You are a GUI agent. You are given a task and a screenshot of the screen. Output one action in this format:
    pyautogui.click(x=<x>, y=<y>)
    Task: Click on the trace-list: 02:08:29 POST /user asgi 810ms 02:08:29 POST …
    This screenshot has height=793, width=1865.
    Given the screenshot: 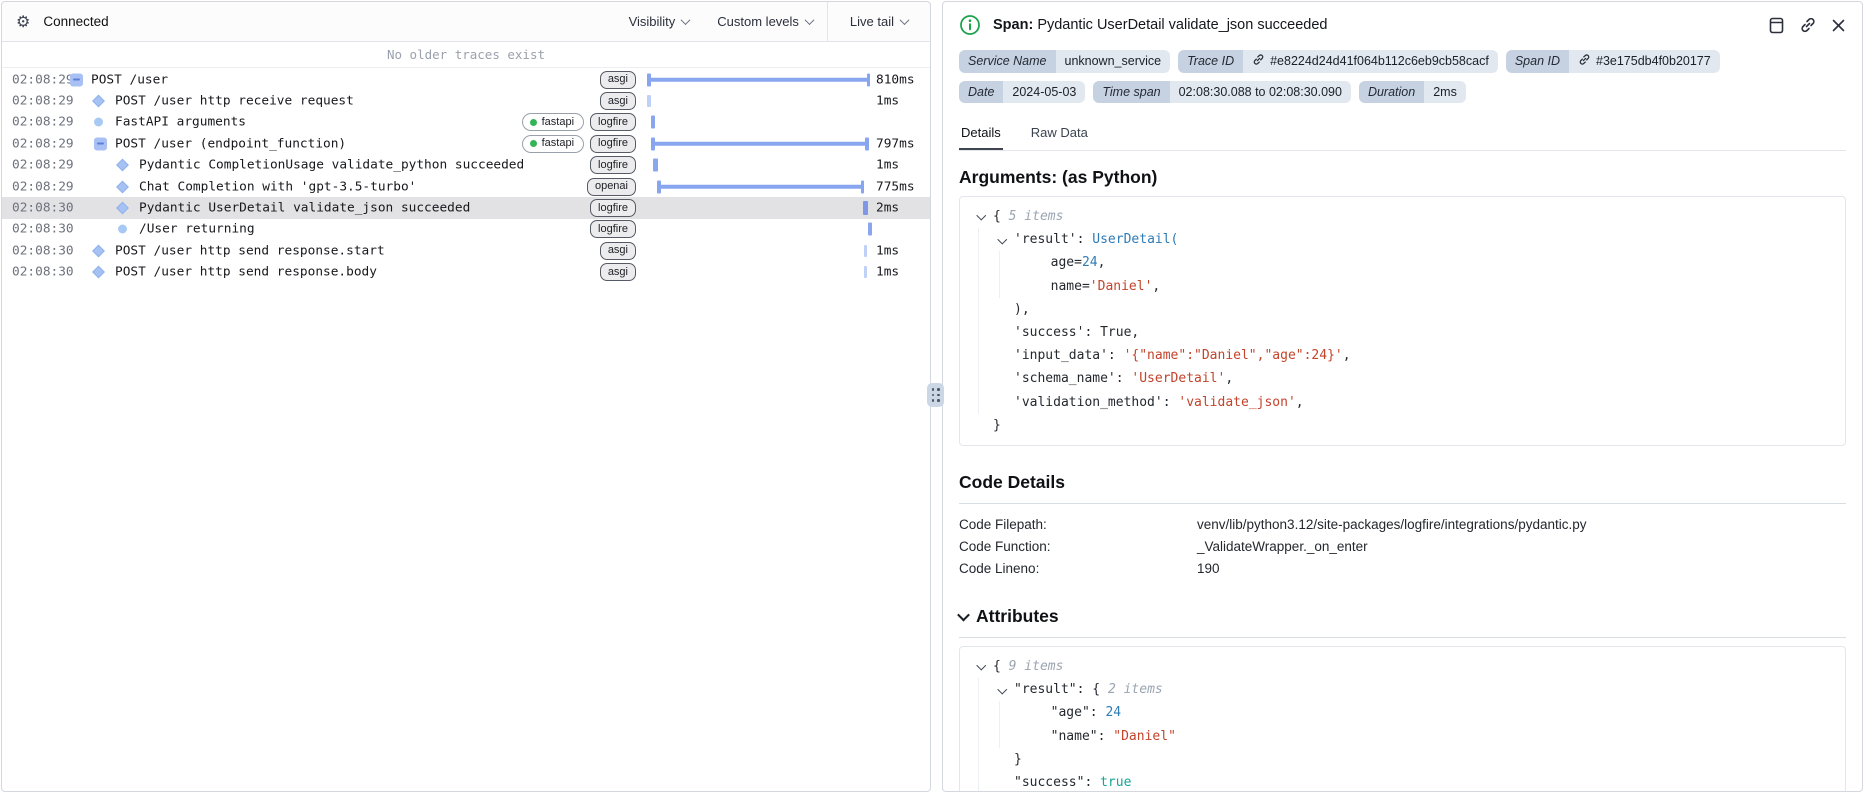 What is the action you would take?
    pyautogui.click(x=466, y=176)
    